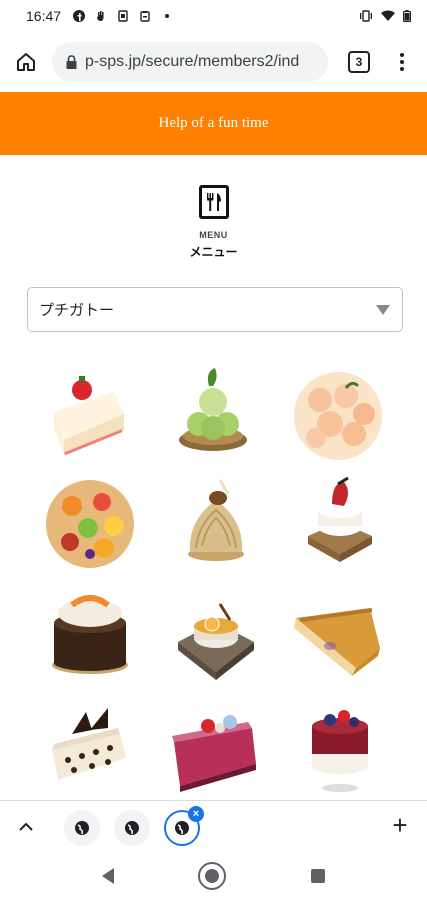  I want to click on melon-cake-image, so click(213, 409).